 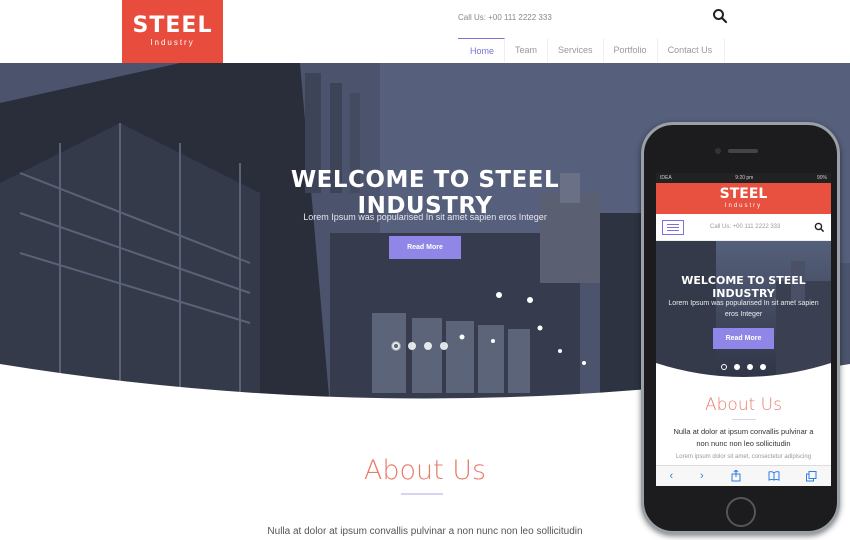 What do you see at coordinates (743, 475) in the screenshot?
I see `browser-toolbar: ‹ ›` at bounding box center [743, 475].